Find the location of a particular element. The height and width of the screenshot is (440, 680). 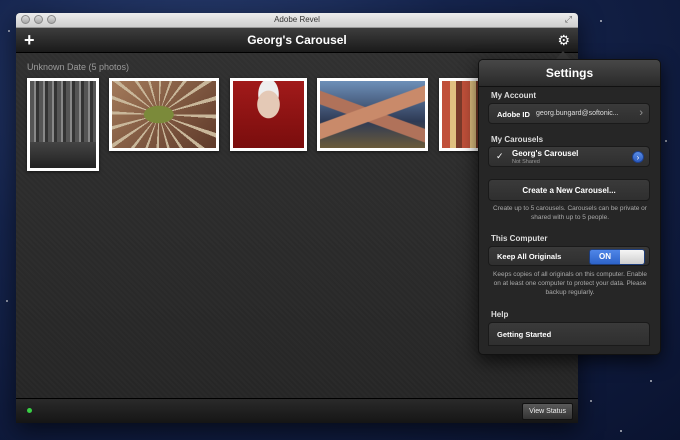

keep-originals-toggle: ON is located at coordinates (617, 257).